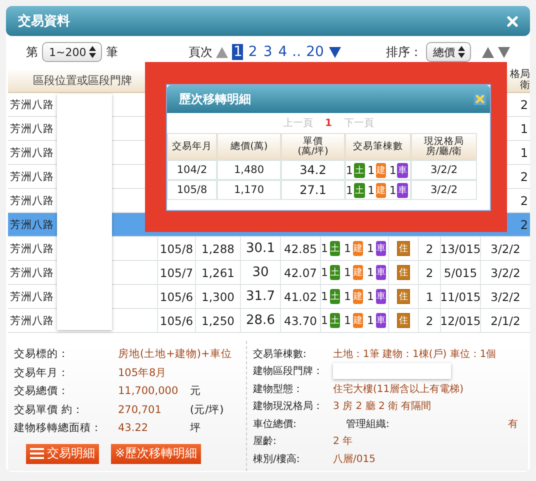 This screenshot has height=481, width=536. Describe the element at coordinates (265, 441) in the screenshot. I see `detail-label: 屋齡:` at that location.